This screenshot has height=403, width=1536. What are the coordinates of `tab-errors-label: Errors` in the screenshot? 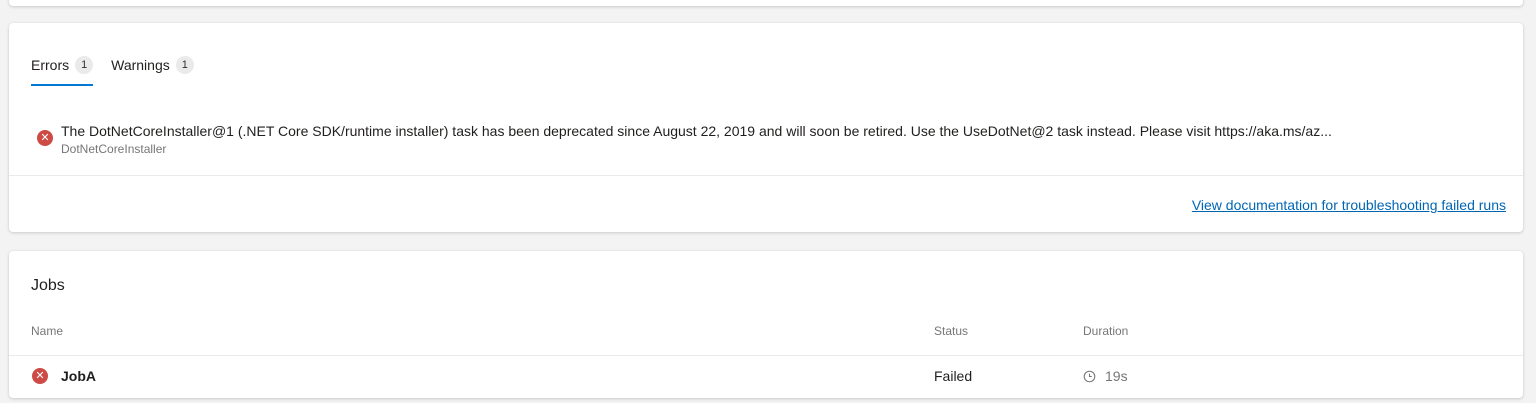 It's located at (50, 65).